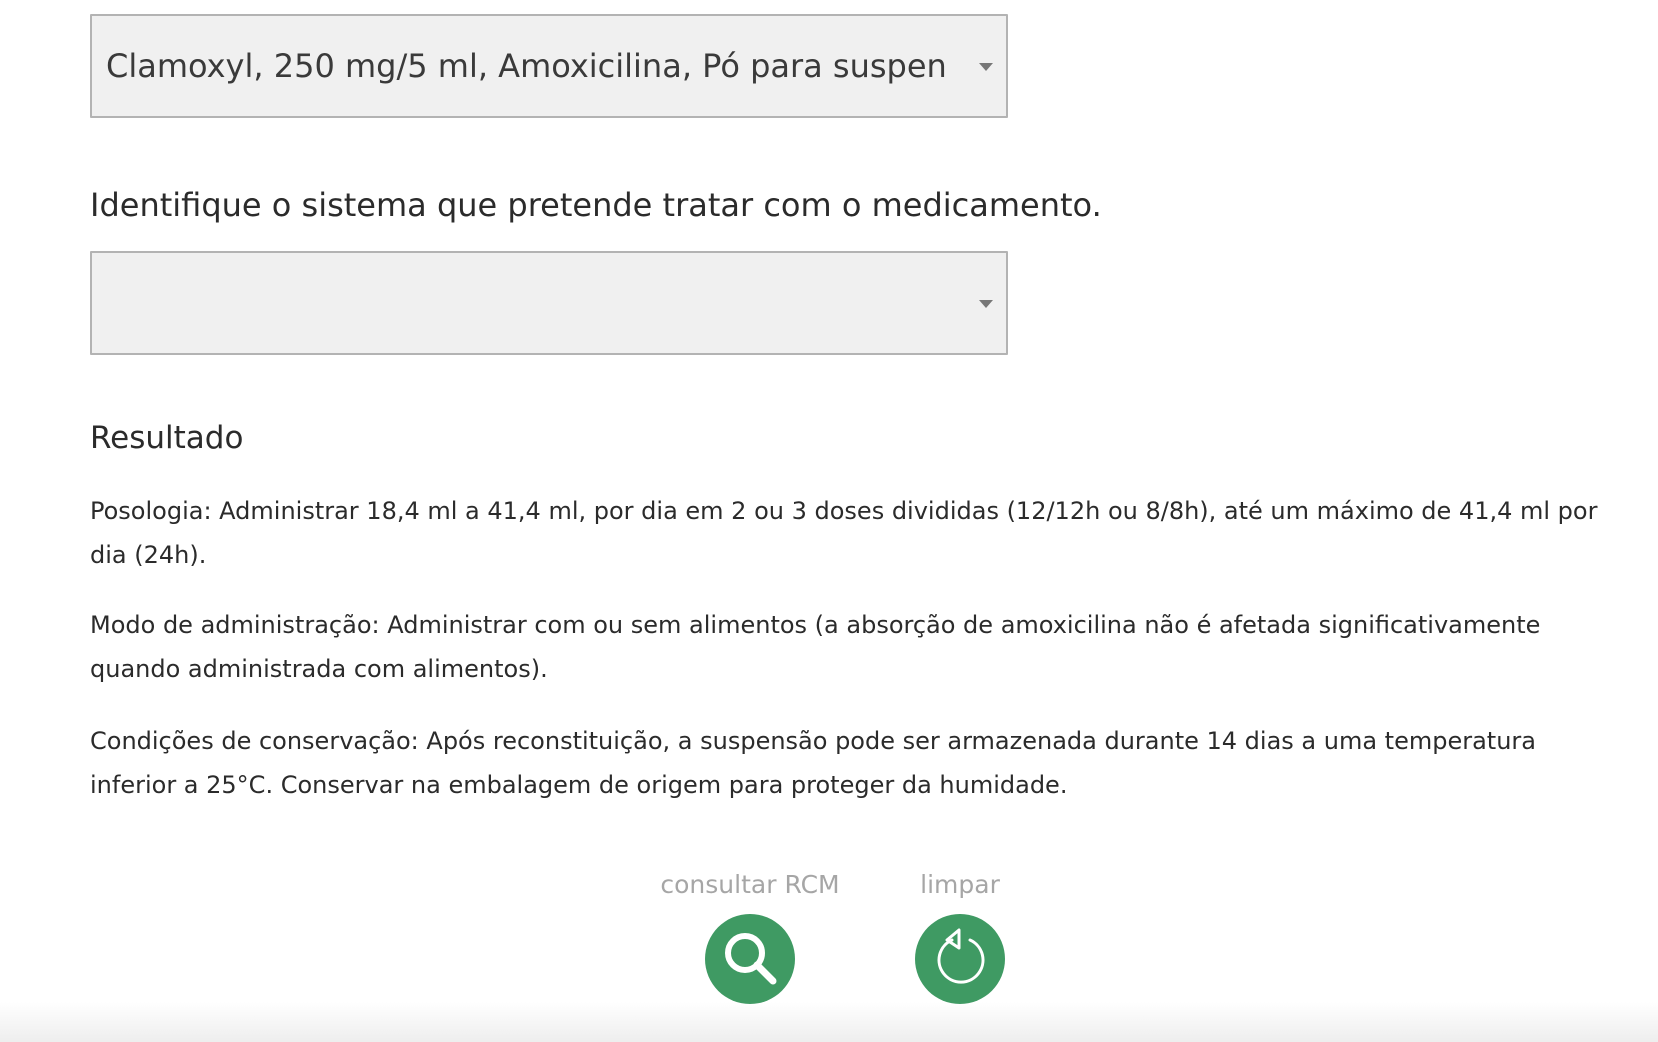 The width and height of the screenshot is (1658, 1042). I want to click on consultar-rcm-button: consultar RCM, so click(750, 936).